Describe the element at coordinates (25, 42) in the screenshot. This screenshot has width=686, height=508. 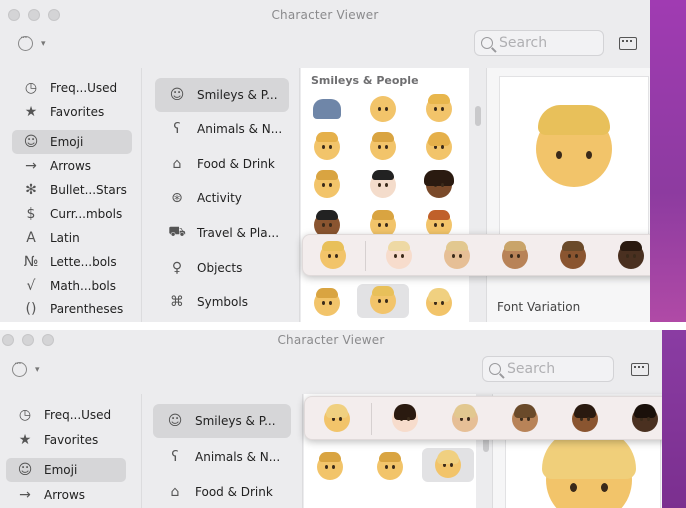
I see `more-icon` at that location.